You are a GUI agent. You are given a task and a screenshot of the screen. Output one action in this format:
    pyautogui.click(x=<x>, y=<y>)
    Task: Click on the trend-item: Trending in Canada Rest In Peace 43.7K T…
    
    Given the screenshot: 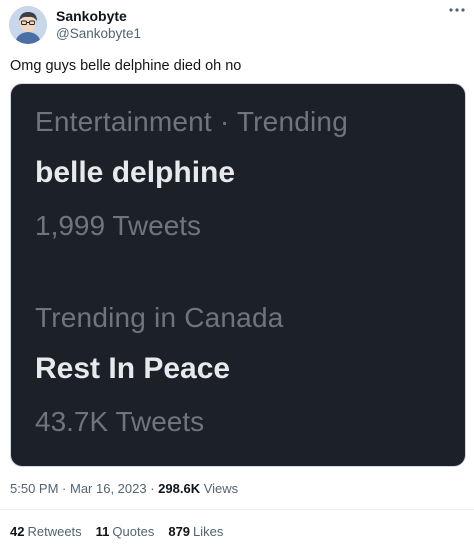 What is the action you would take?
    pyautogui.click(x=159, y=370)
    